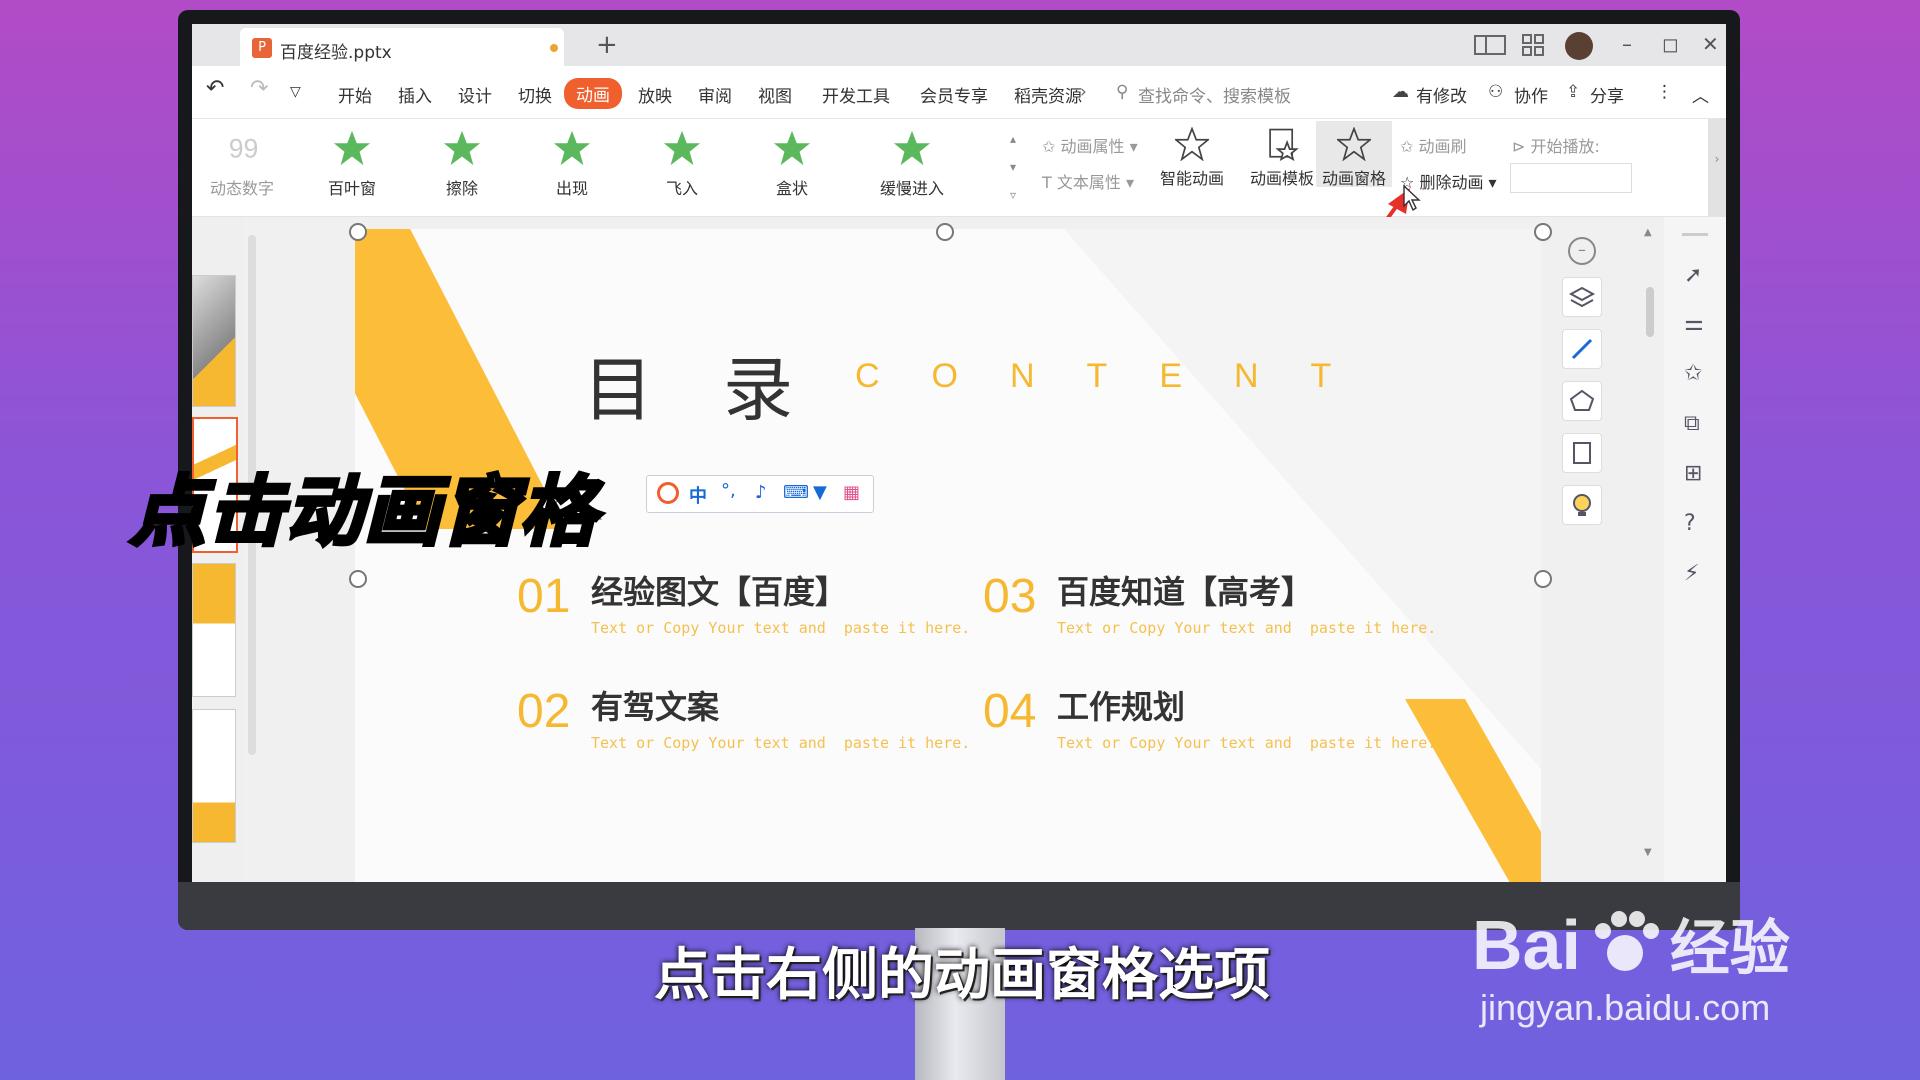  I want to click on anim-brush-button: ✩ 动画刷, so click(1433, 145).